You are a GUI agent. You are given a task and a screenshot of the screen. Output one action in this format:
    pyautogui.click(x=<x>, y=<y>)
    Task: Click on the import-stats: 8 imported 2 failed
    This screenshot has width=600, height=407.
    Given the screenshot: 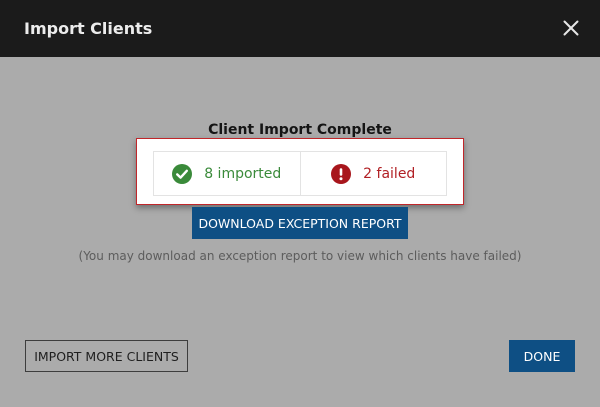 What is the action you would take?
    pyautogui.click(x=300, y=173)
    